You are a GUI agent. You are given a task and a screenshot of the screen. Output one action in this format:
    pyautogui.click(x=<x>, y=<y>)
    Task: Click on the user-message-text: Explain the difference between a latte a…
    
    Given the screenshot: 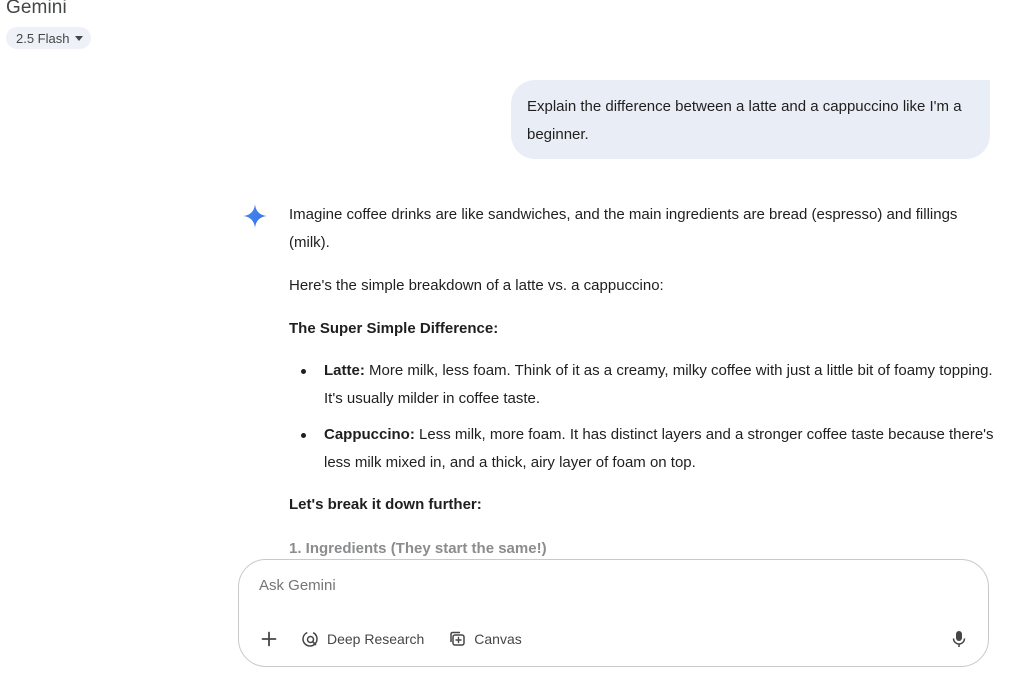 What is the action you would take?
    pyautogui.click(x=744, y=120)
    